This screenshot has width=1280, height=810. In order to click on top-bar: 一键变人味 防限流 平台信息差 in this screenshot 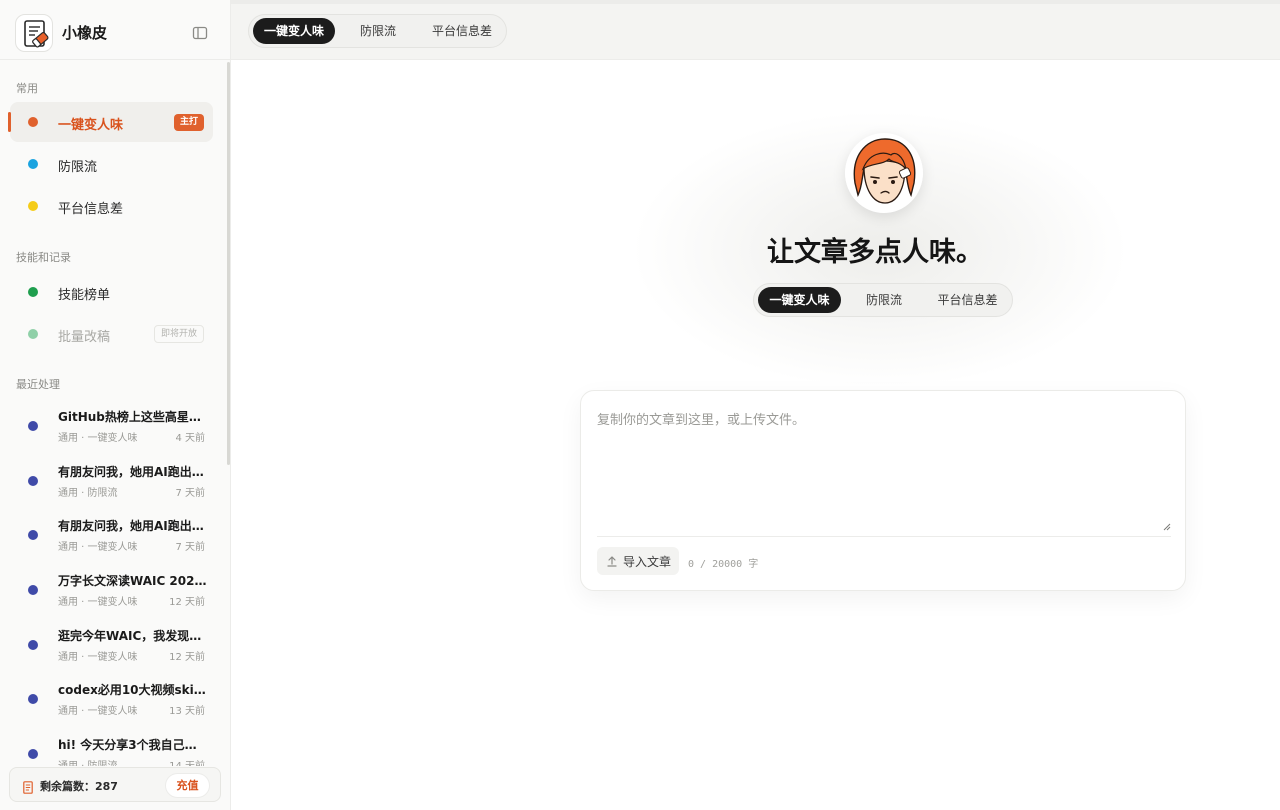, I will do `click(755, 32)`.